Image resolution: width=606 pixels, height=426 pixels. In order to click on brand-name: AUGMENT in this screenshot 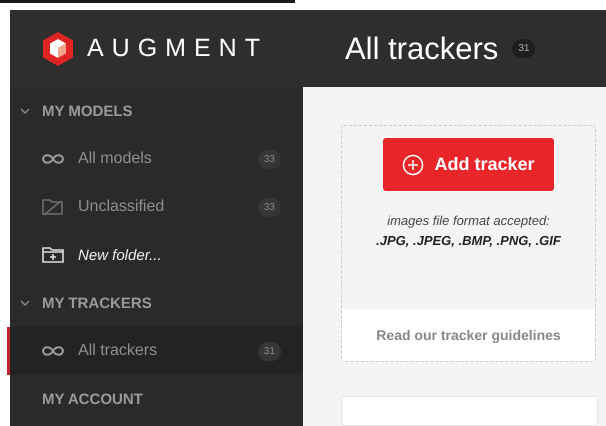, I will do `click(177, 48)`.